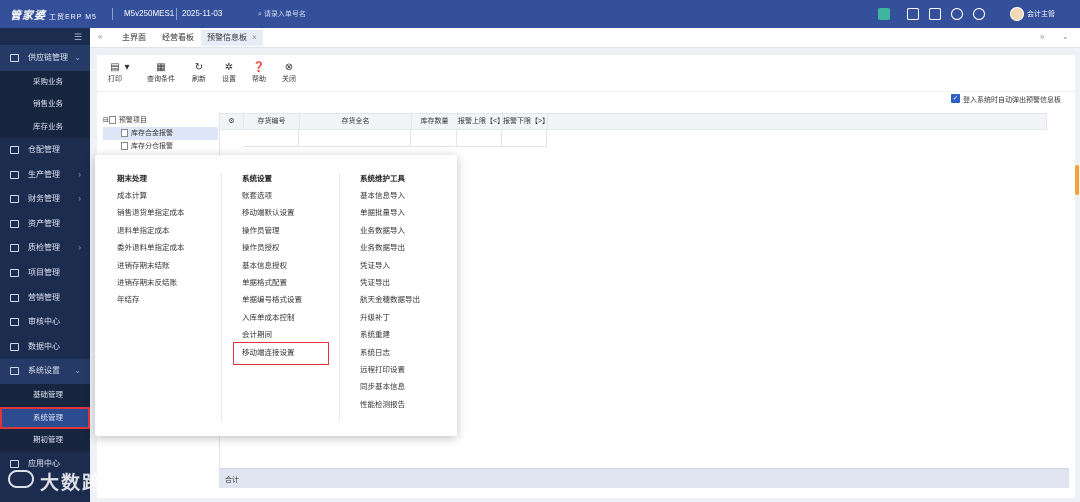  Describe the element at coordinates (435, 121) in the screenshot. I see `column-header: 库存数量` at that location.